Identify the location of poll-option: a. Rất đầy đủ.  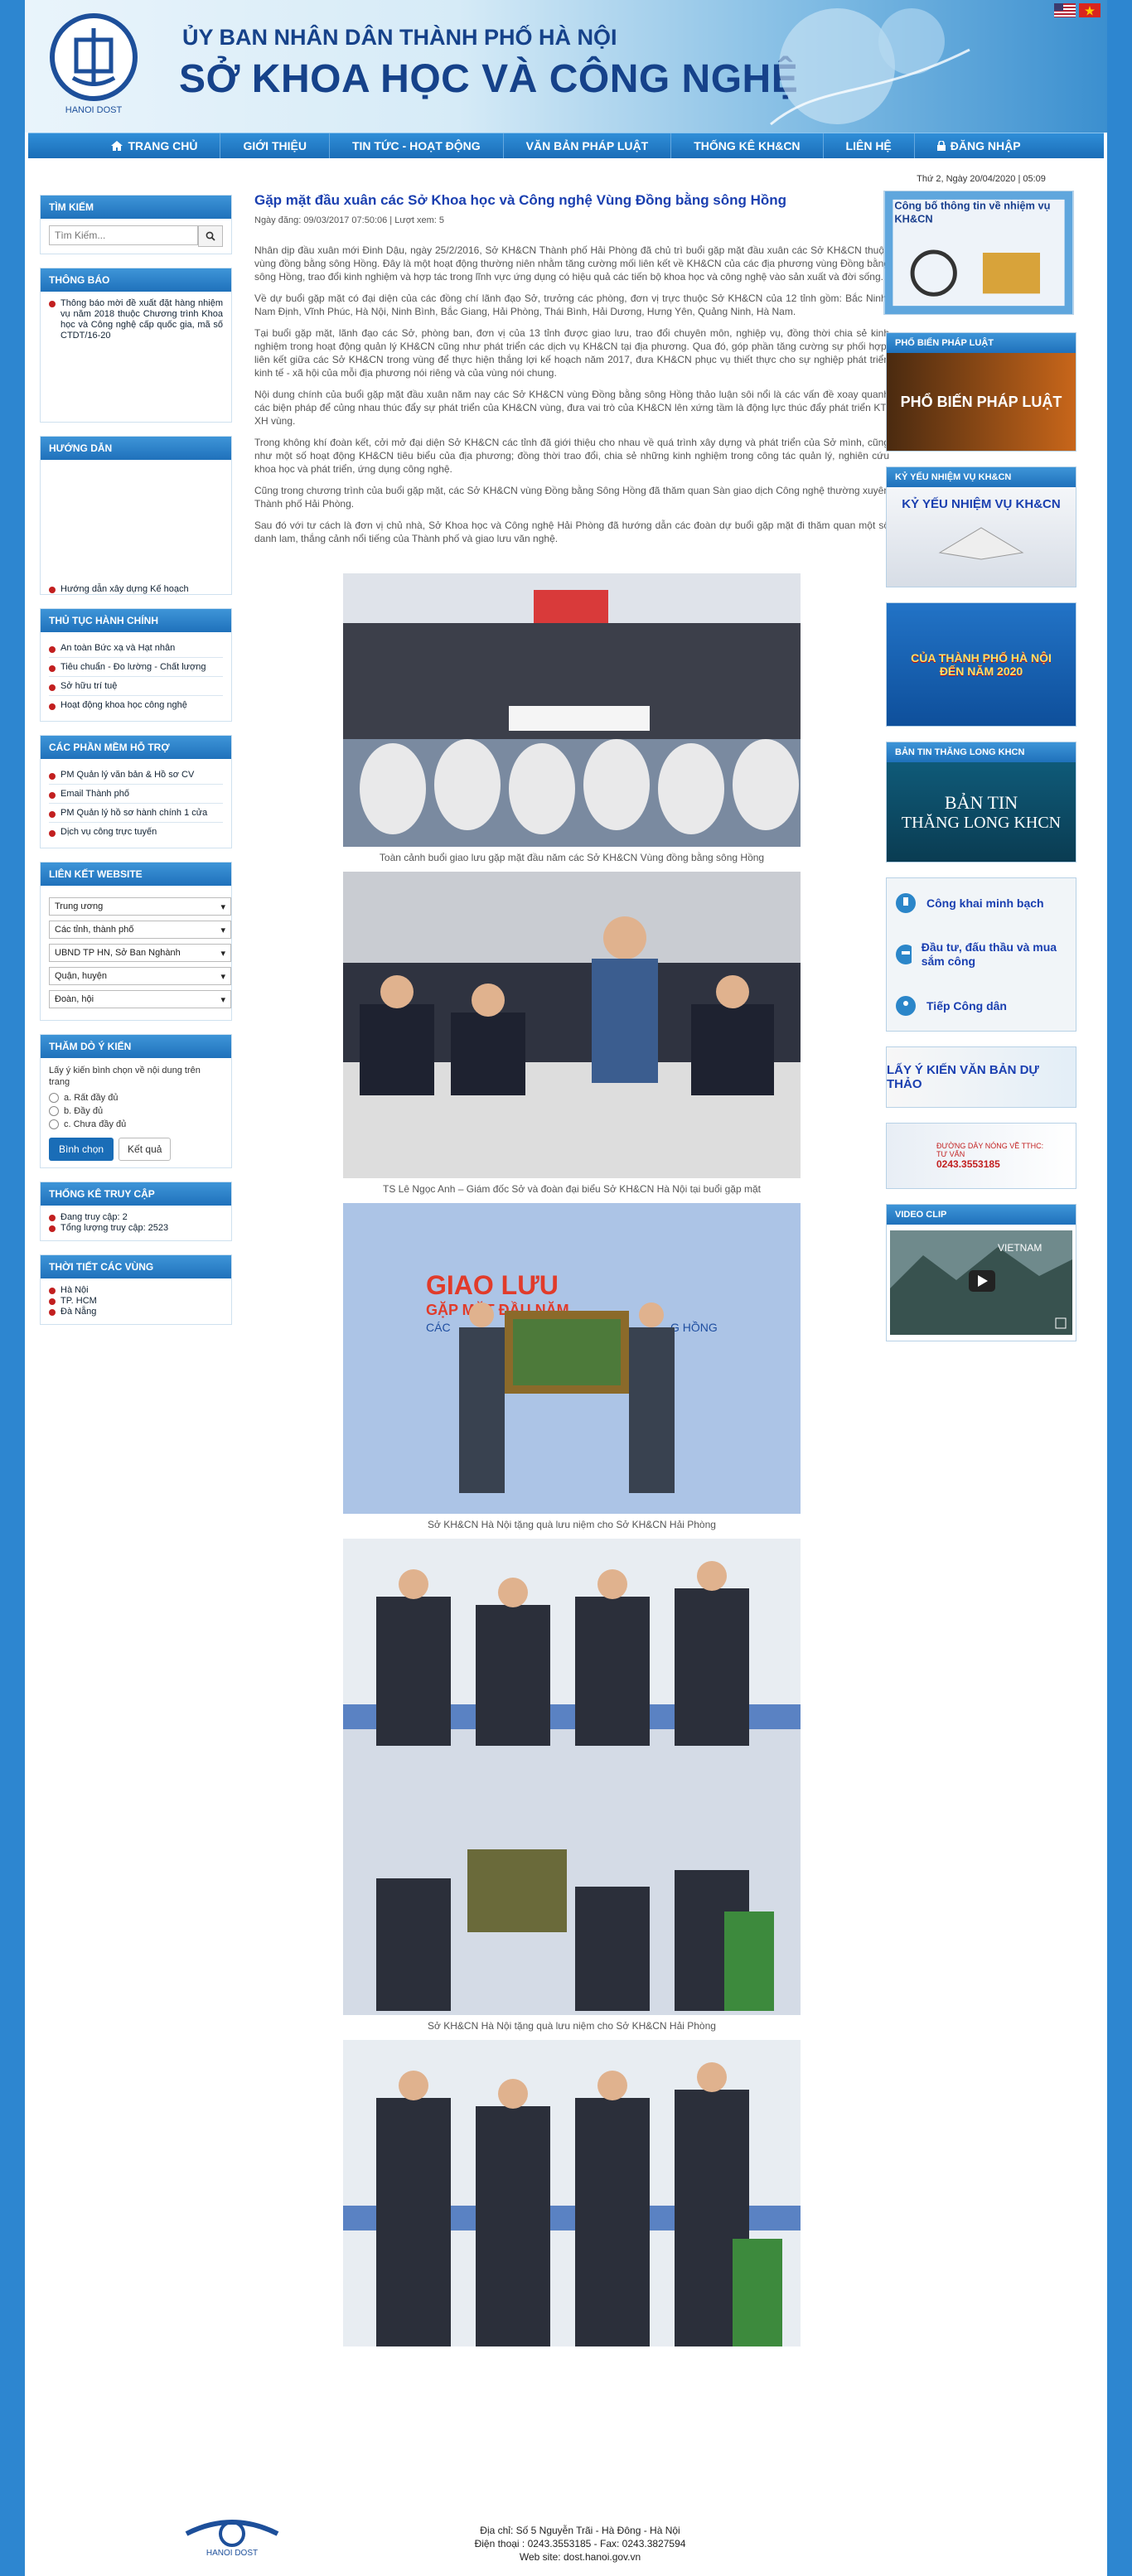
(136, 1098).